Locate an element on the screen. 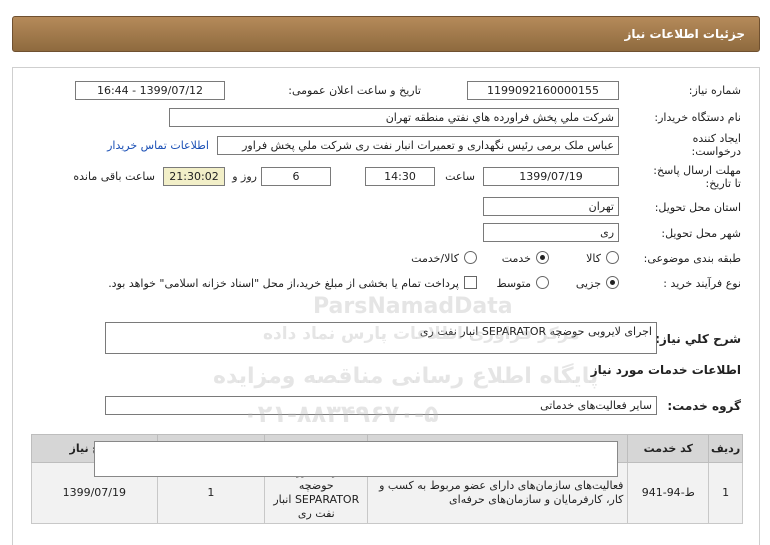  deadline-time-label: ساعت is located at coordinates (460, 176).